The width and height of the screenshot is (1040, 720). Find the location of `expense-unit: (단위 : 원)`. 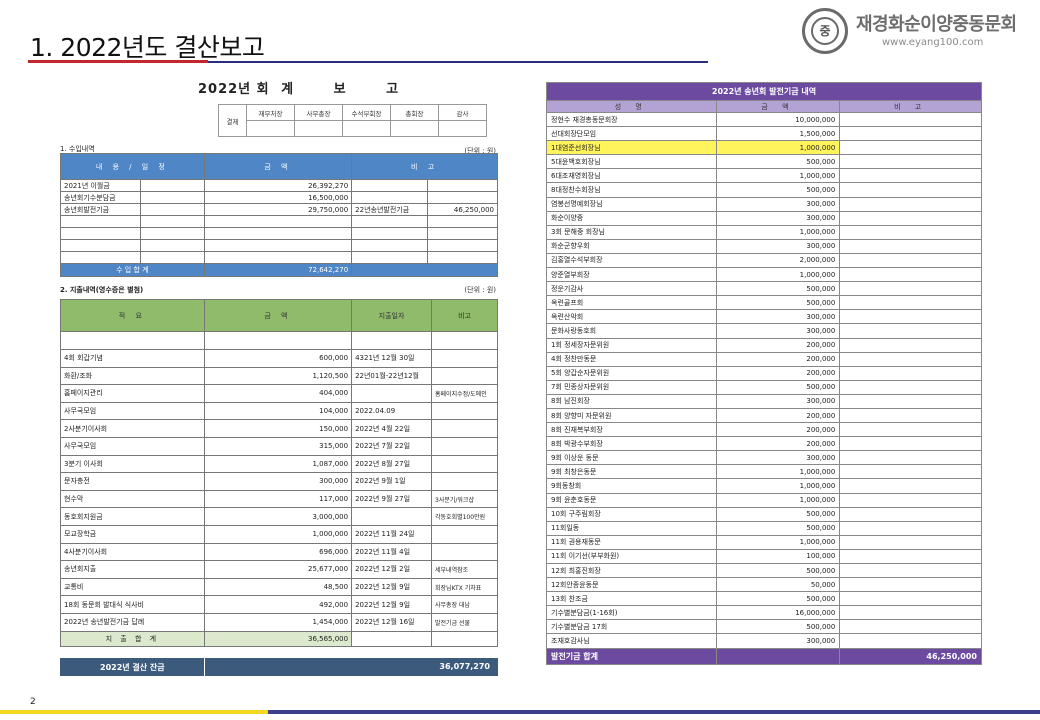

expense-unit: (단위 : 원) is located at coordinates (480, 290).